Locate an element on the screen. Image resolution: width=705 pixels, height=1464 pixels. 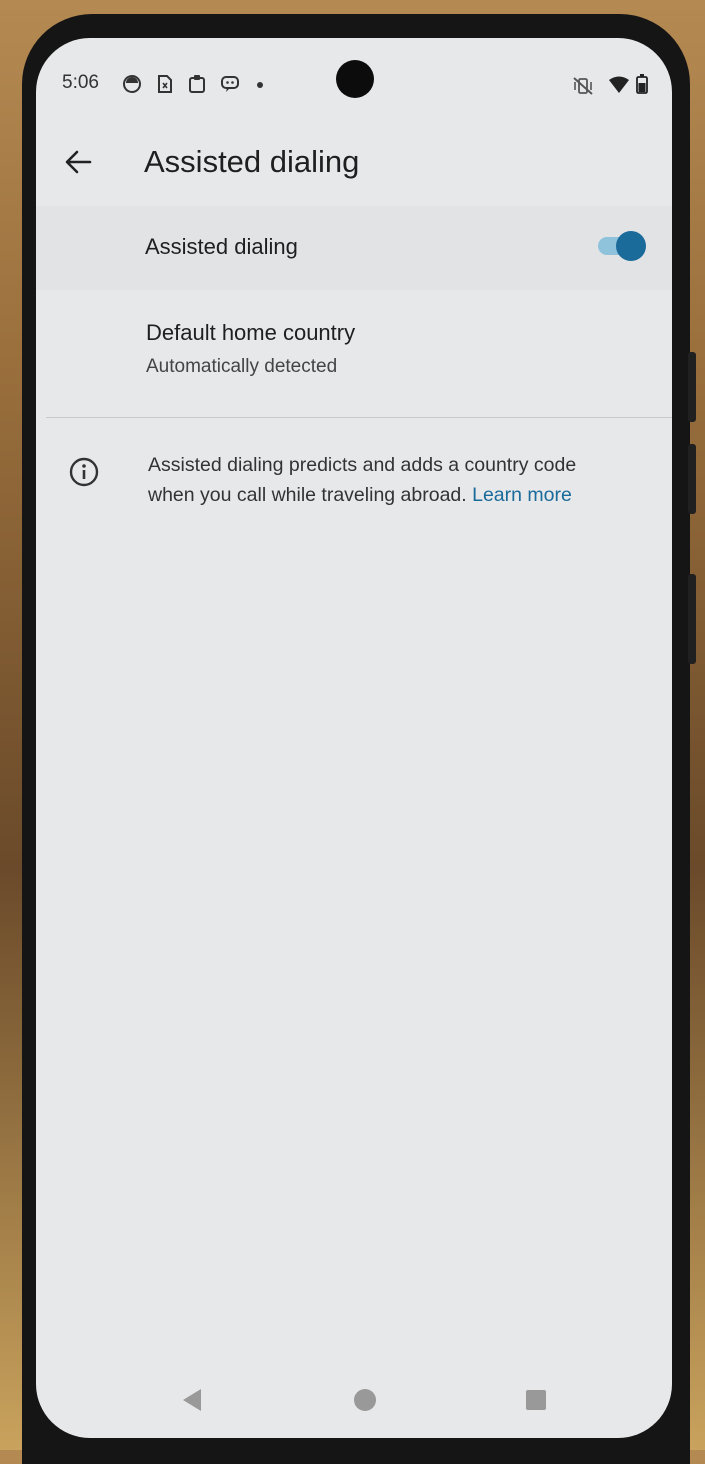
info-icon is located at coordinates (84, 472).